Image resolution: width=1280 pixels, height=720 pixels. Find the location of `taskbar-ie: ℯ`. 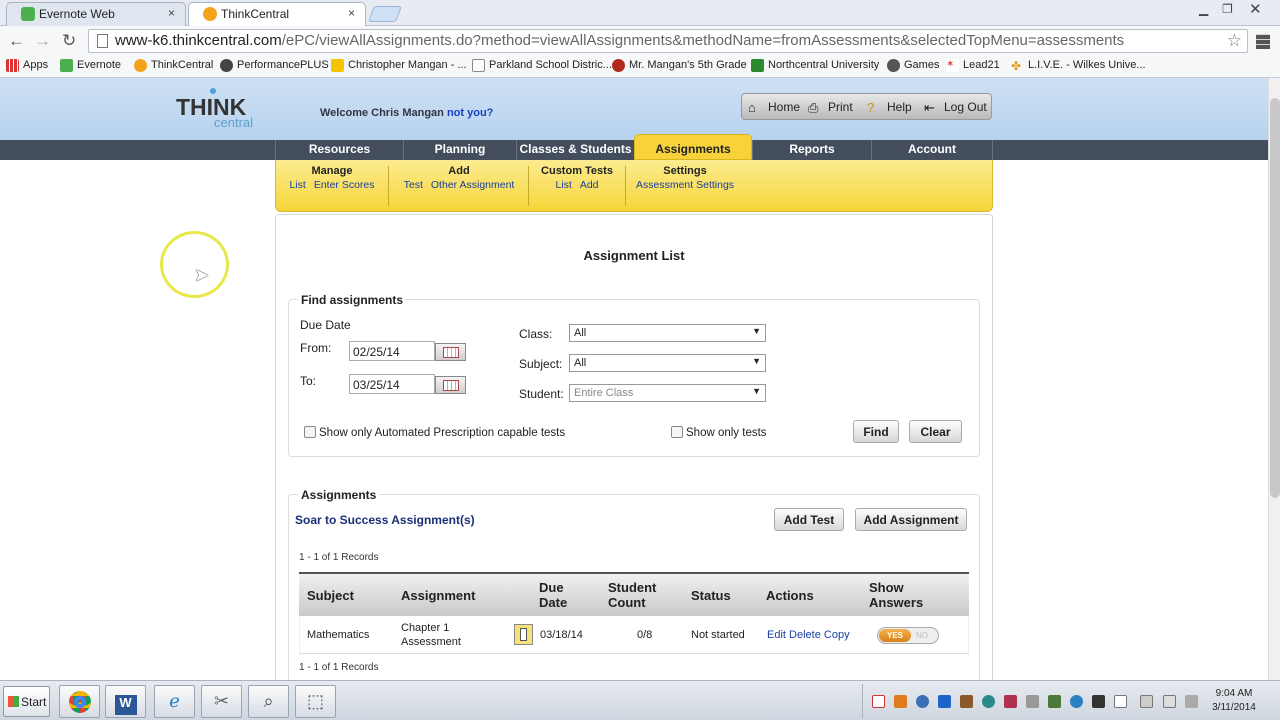

taskbar-ie: ℯ is located at coordinates (174, 701).